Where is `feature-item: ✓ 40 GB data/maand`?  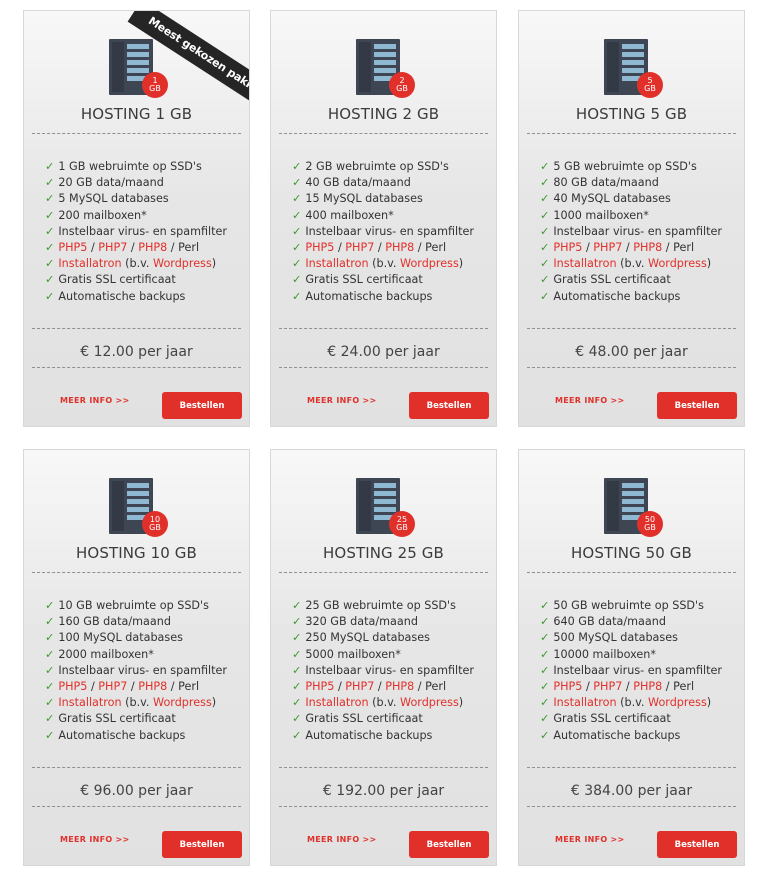 feature-item: ✓ 40 GB data/maand is located at coordinates (383, 183).